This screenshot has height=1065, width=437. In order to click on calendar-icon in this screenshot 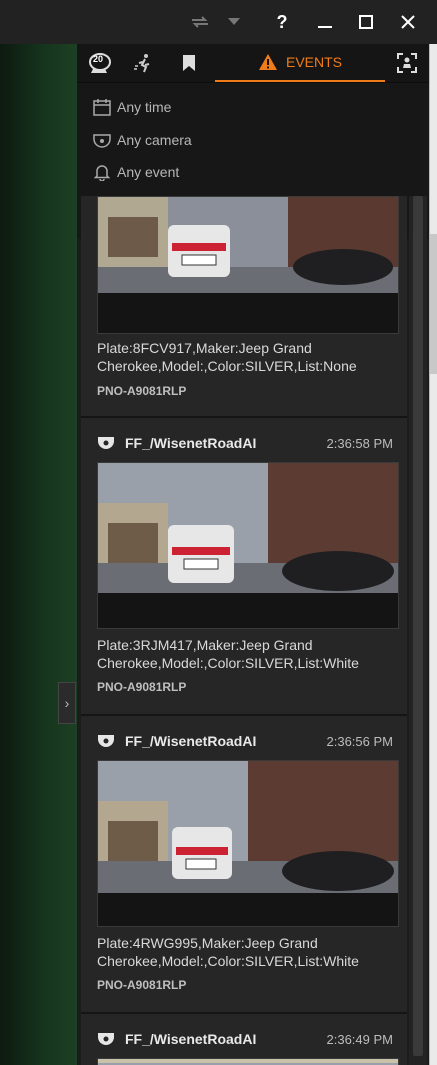, I will do `click(102, 107)`.